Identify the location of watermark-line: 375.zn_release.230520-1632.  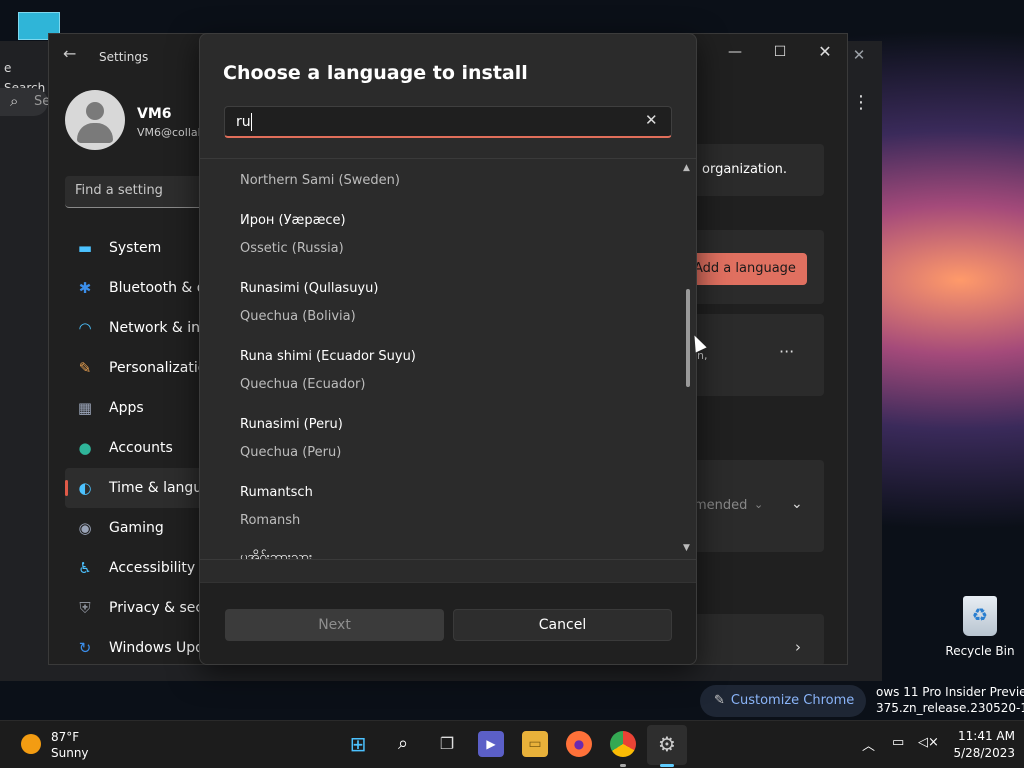
(950, 708).